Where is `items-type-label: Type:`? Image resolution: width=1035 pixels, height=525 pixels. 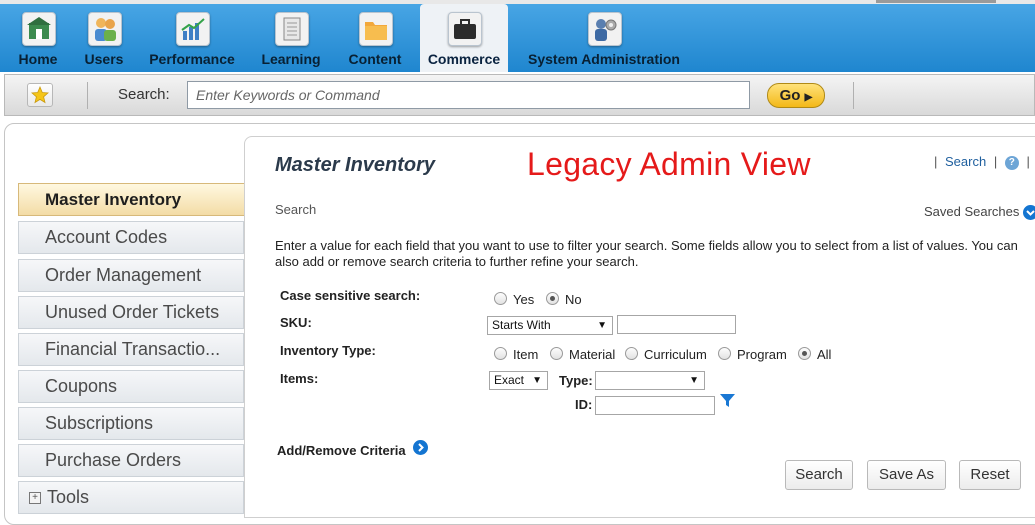 items-type-label: Type: is located at coordinates (576, 380).